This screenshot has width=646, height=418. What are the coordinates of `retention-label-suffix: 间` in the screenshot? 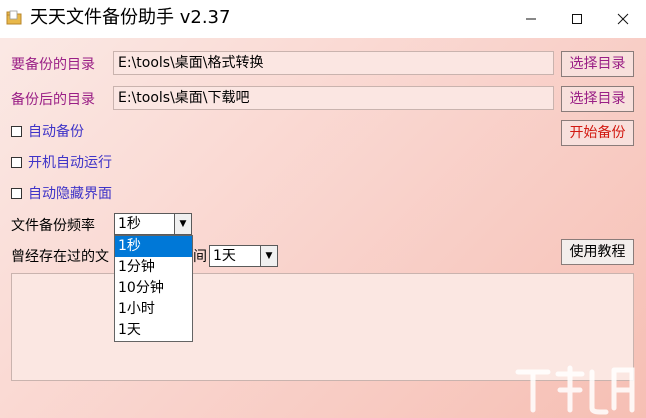 It's located at (200, 257).